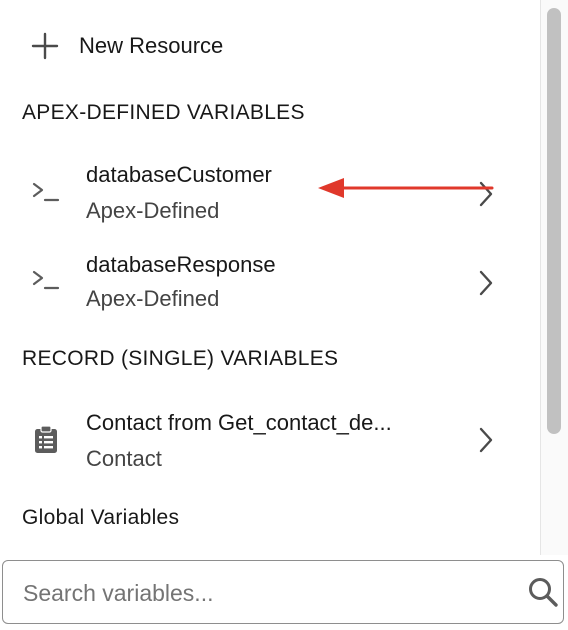  What do you see at coordinates (554, 221) in the screenshot?
I see `scrollbar-thumb` at bounding box center [554, 221].